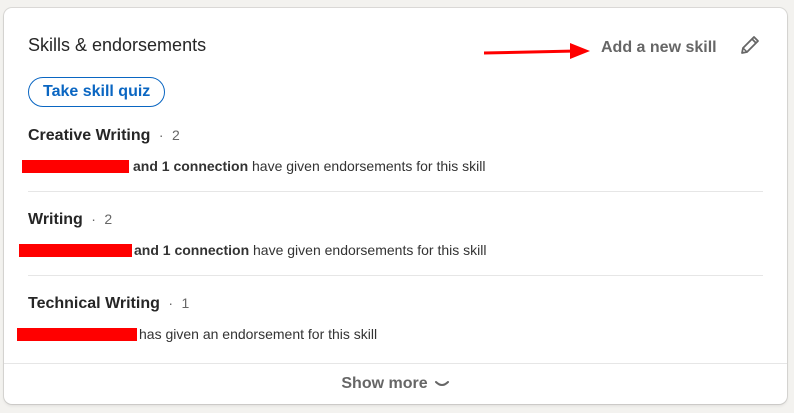  Describe the element at coordinates (395, 137) in the screenshot. I see `skill-header: Creative Writing · 2` at that location.